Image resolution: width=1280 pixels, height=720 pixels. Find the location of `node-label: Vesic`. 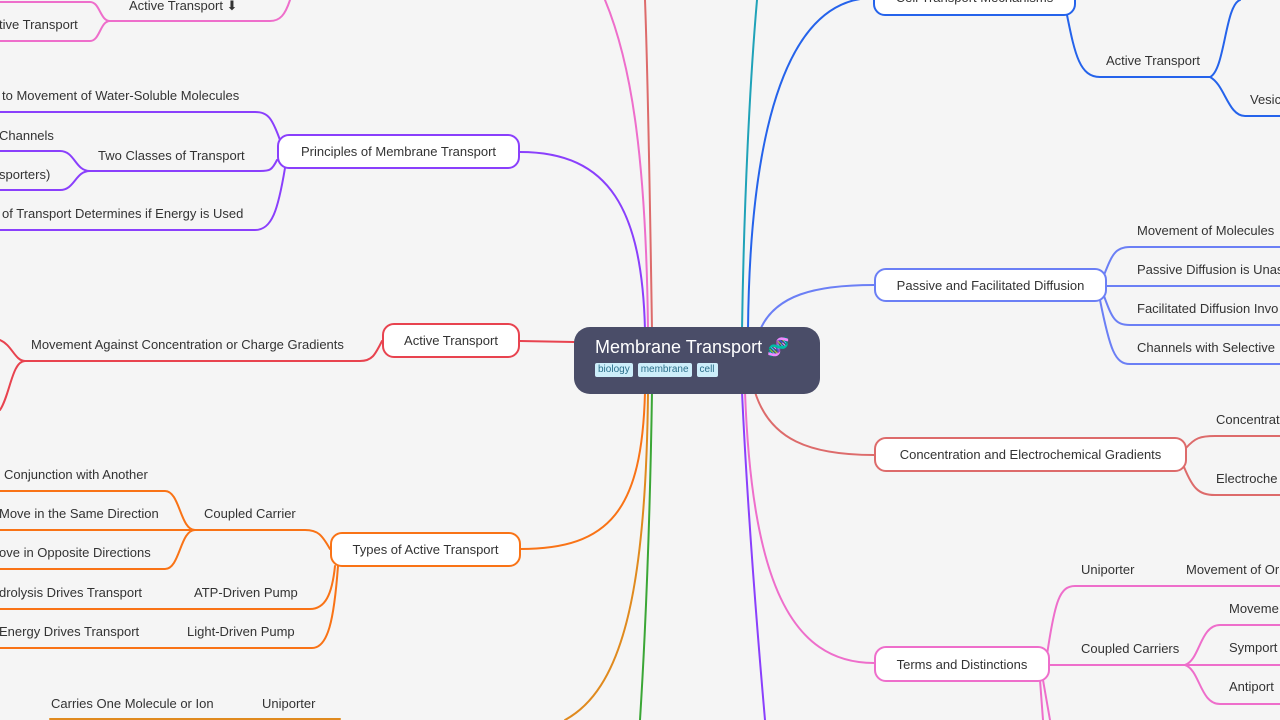

node-label: Vesic is located at coordinates (1265, 100).